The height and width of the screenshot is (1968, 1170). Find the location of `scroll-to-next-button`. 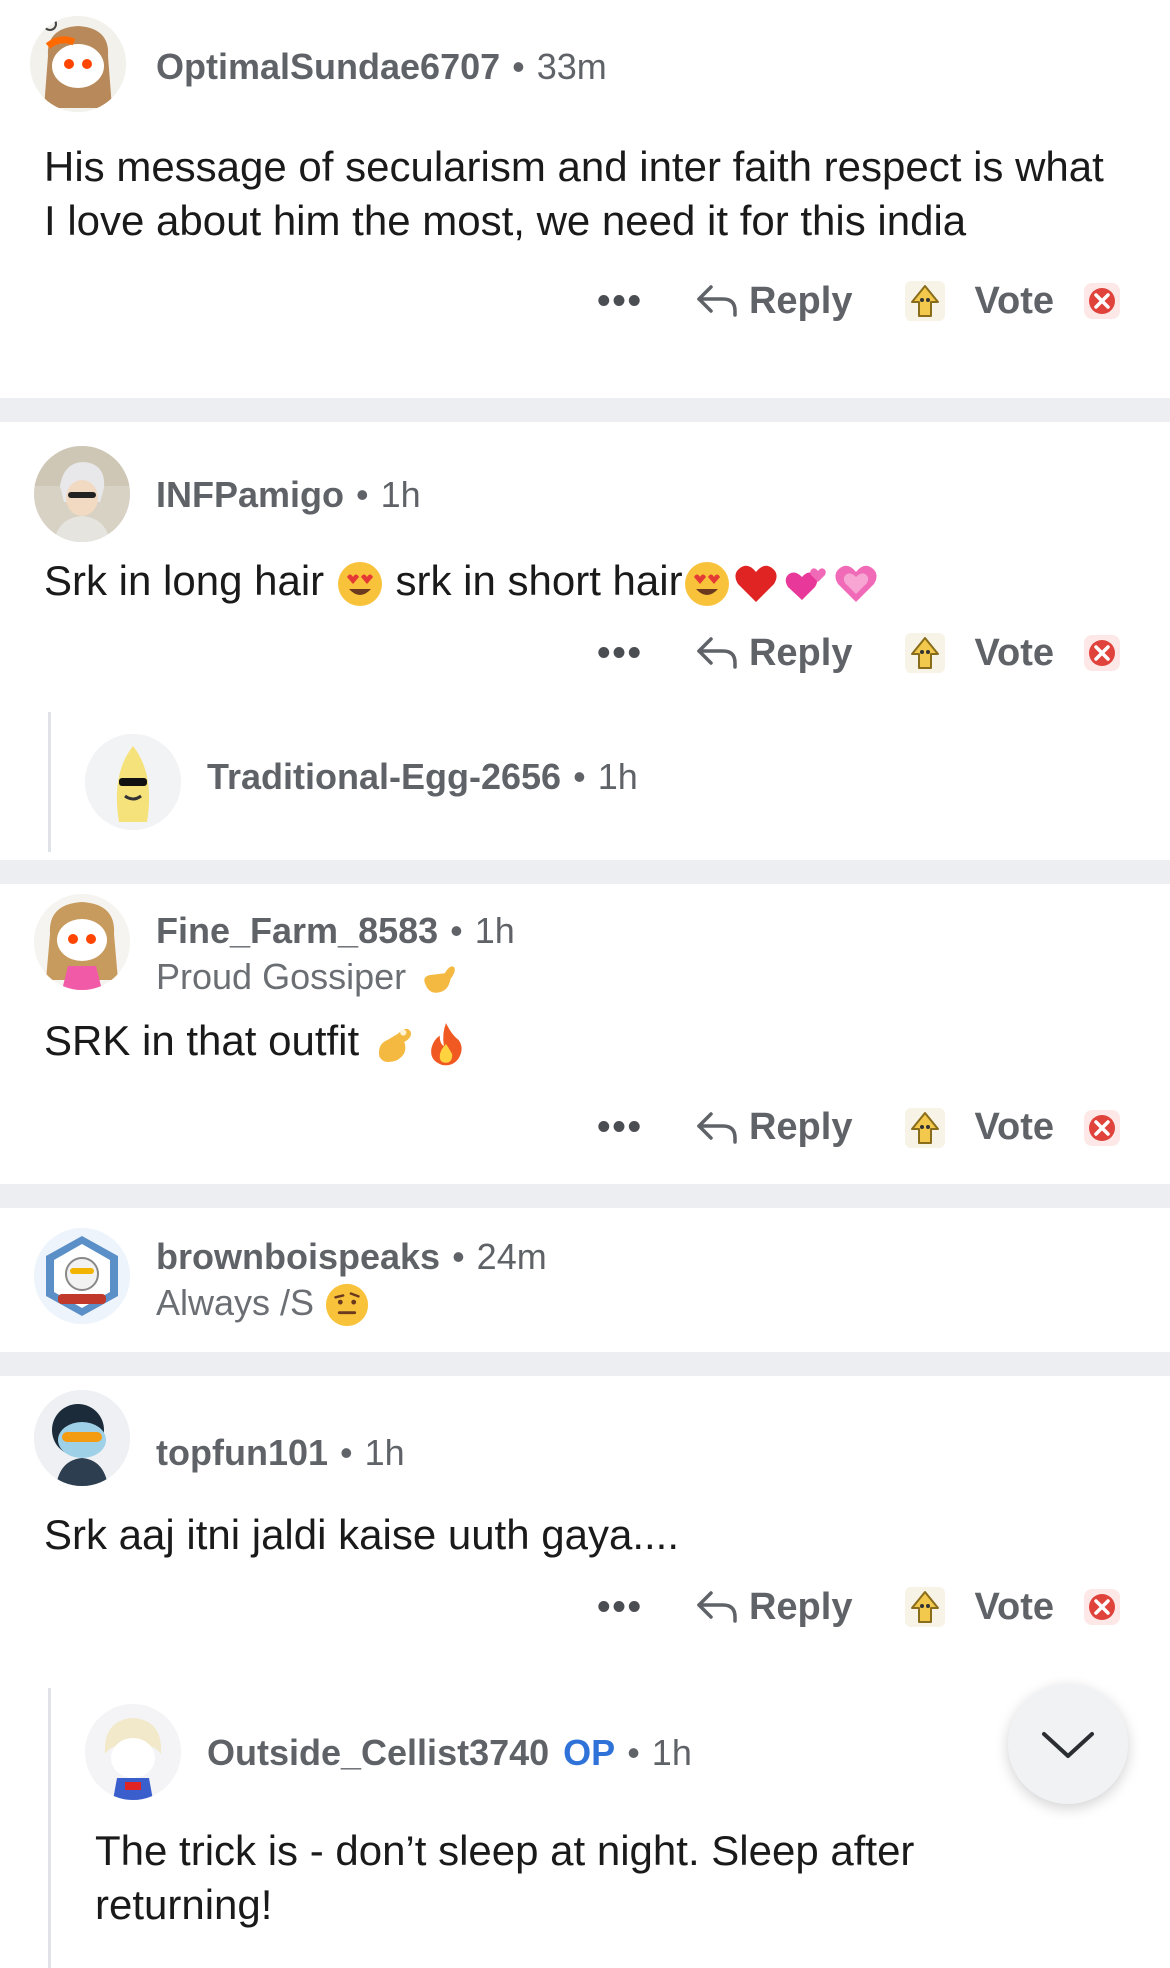

scroll-to-next-button is located at coordinates (1068, 1744).